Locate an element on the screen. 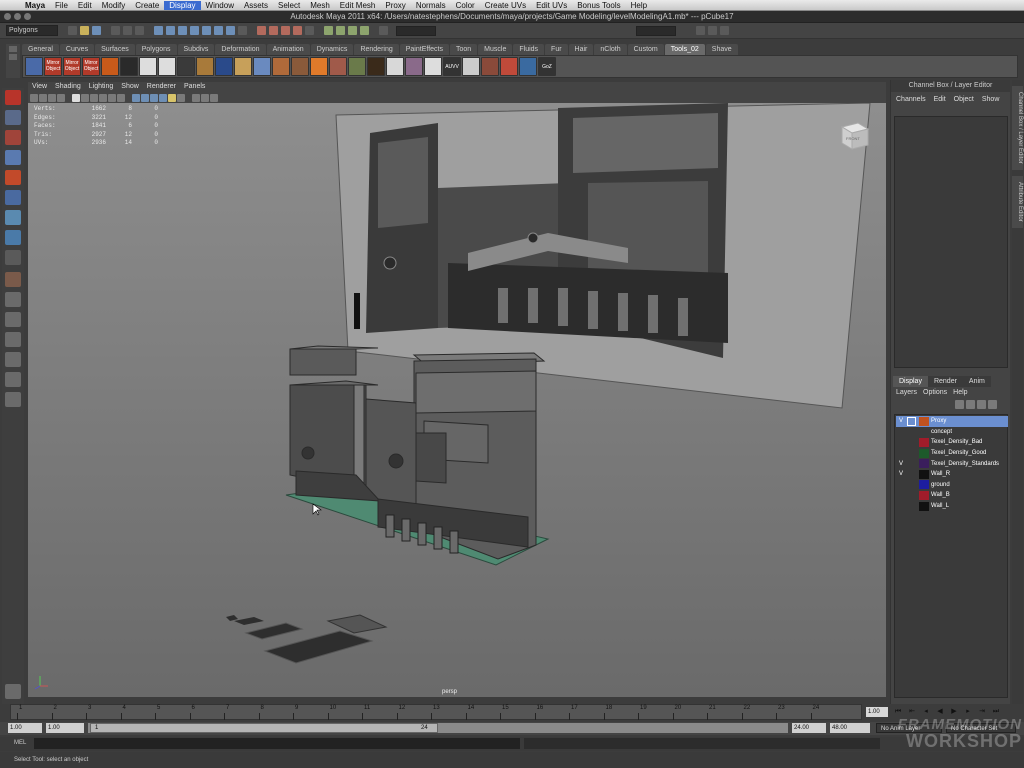 The width and height of the screenshot is (1024, 768). layer-menu-help: Help is located at coordinates (960, 392).